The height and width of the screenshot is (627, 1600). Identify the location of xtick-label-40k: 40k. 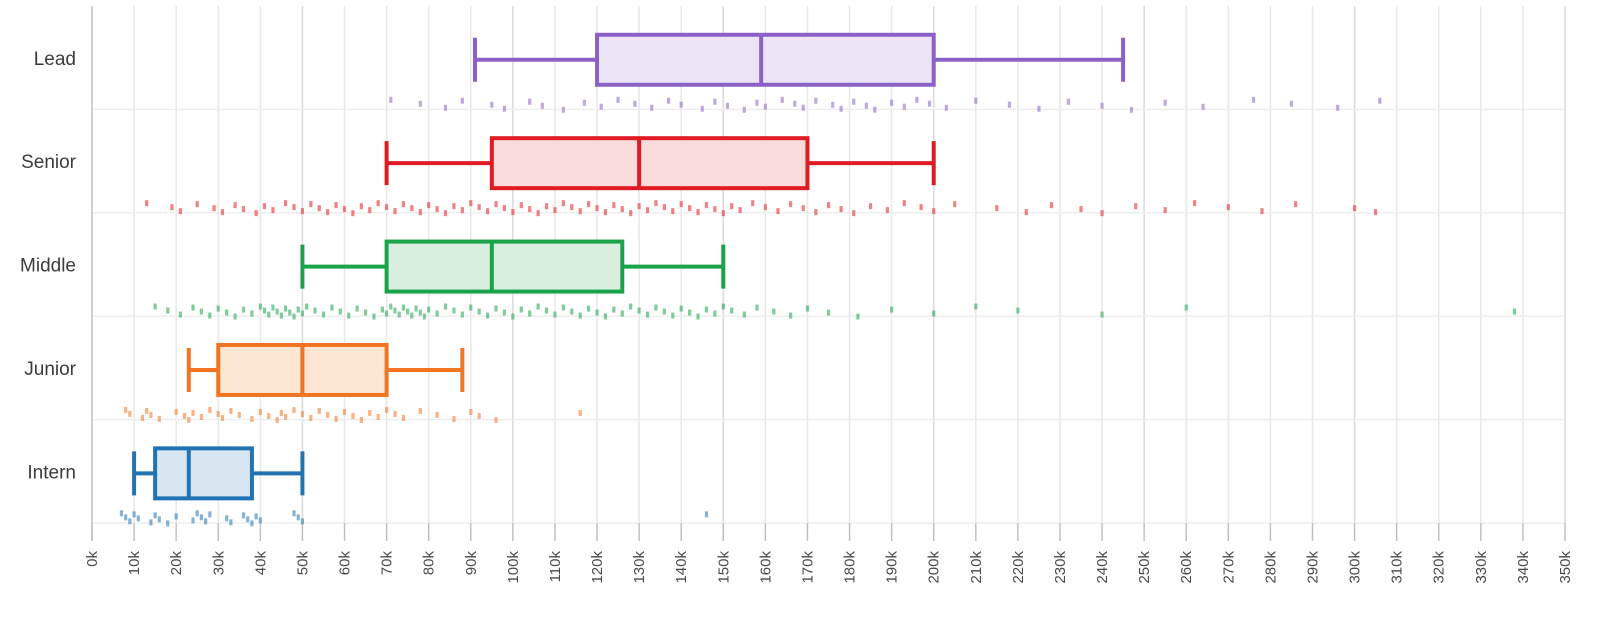
(260, 563).